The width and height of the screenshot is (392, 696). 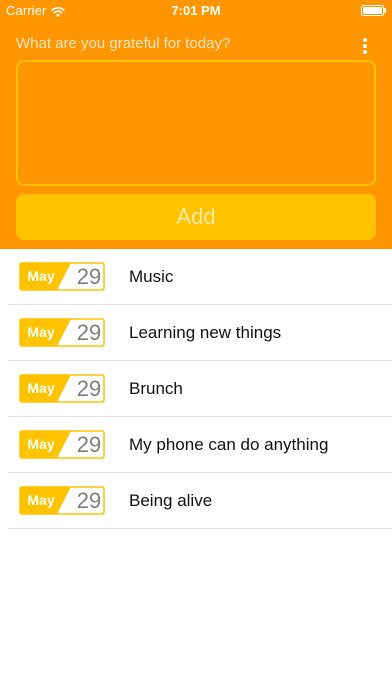 I want to click on entry-text: Learning new things, so click(x=205, y=332).